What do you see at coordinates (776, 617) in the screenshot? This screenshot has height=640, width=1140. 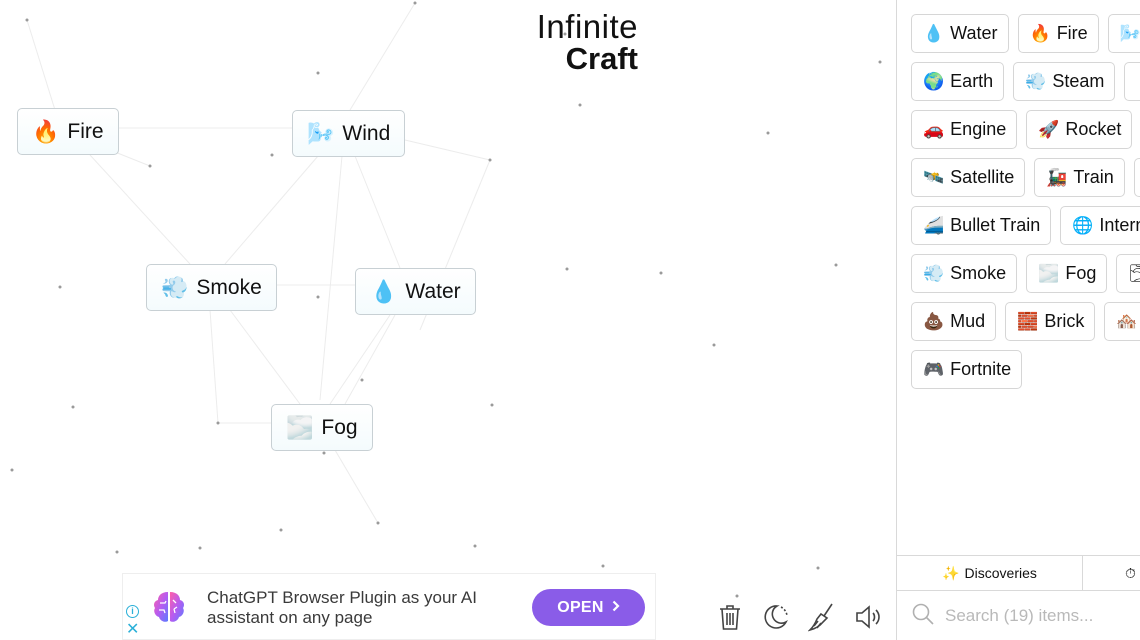 I see `moon-icon` at bounding box center [776, 617].